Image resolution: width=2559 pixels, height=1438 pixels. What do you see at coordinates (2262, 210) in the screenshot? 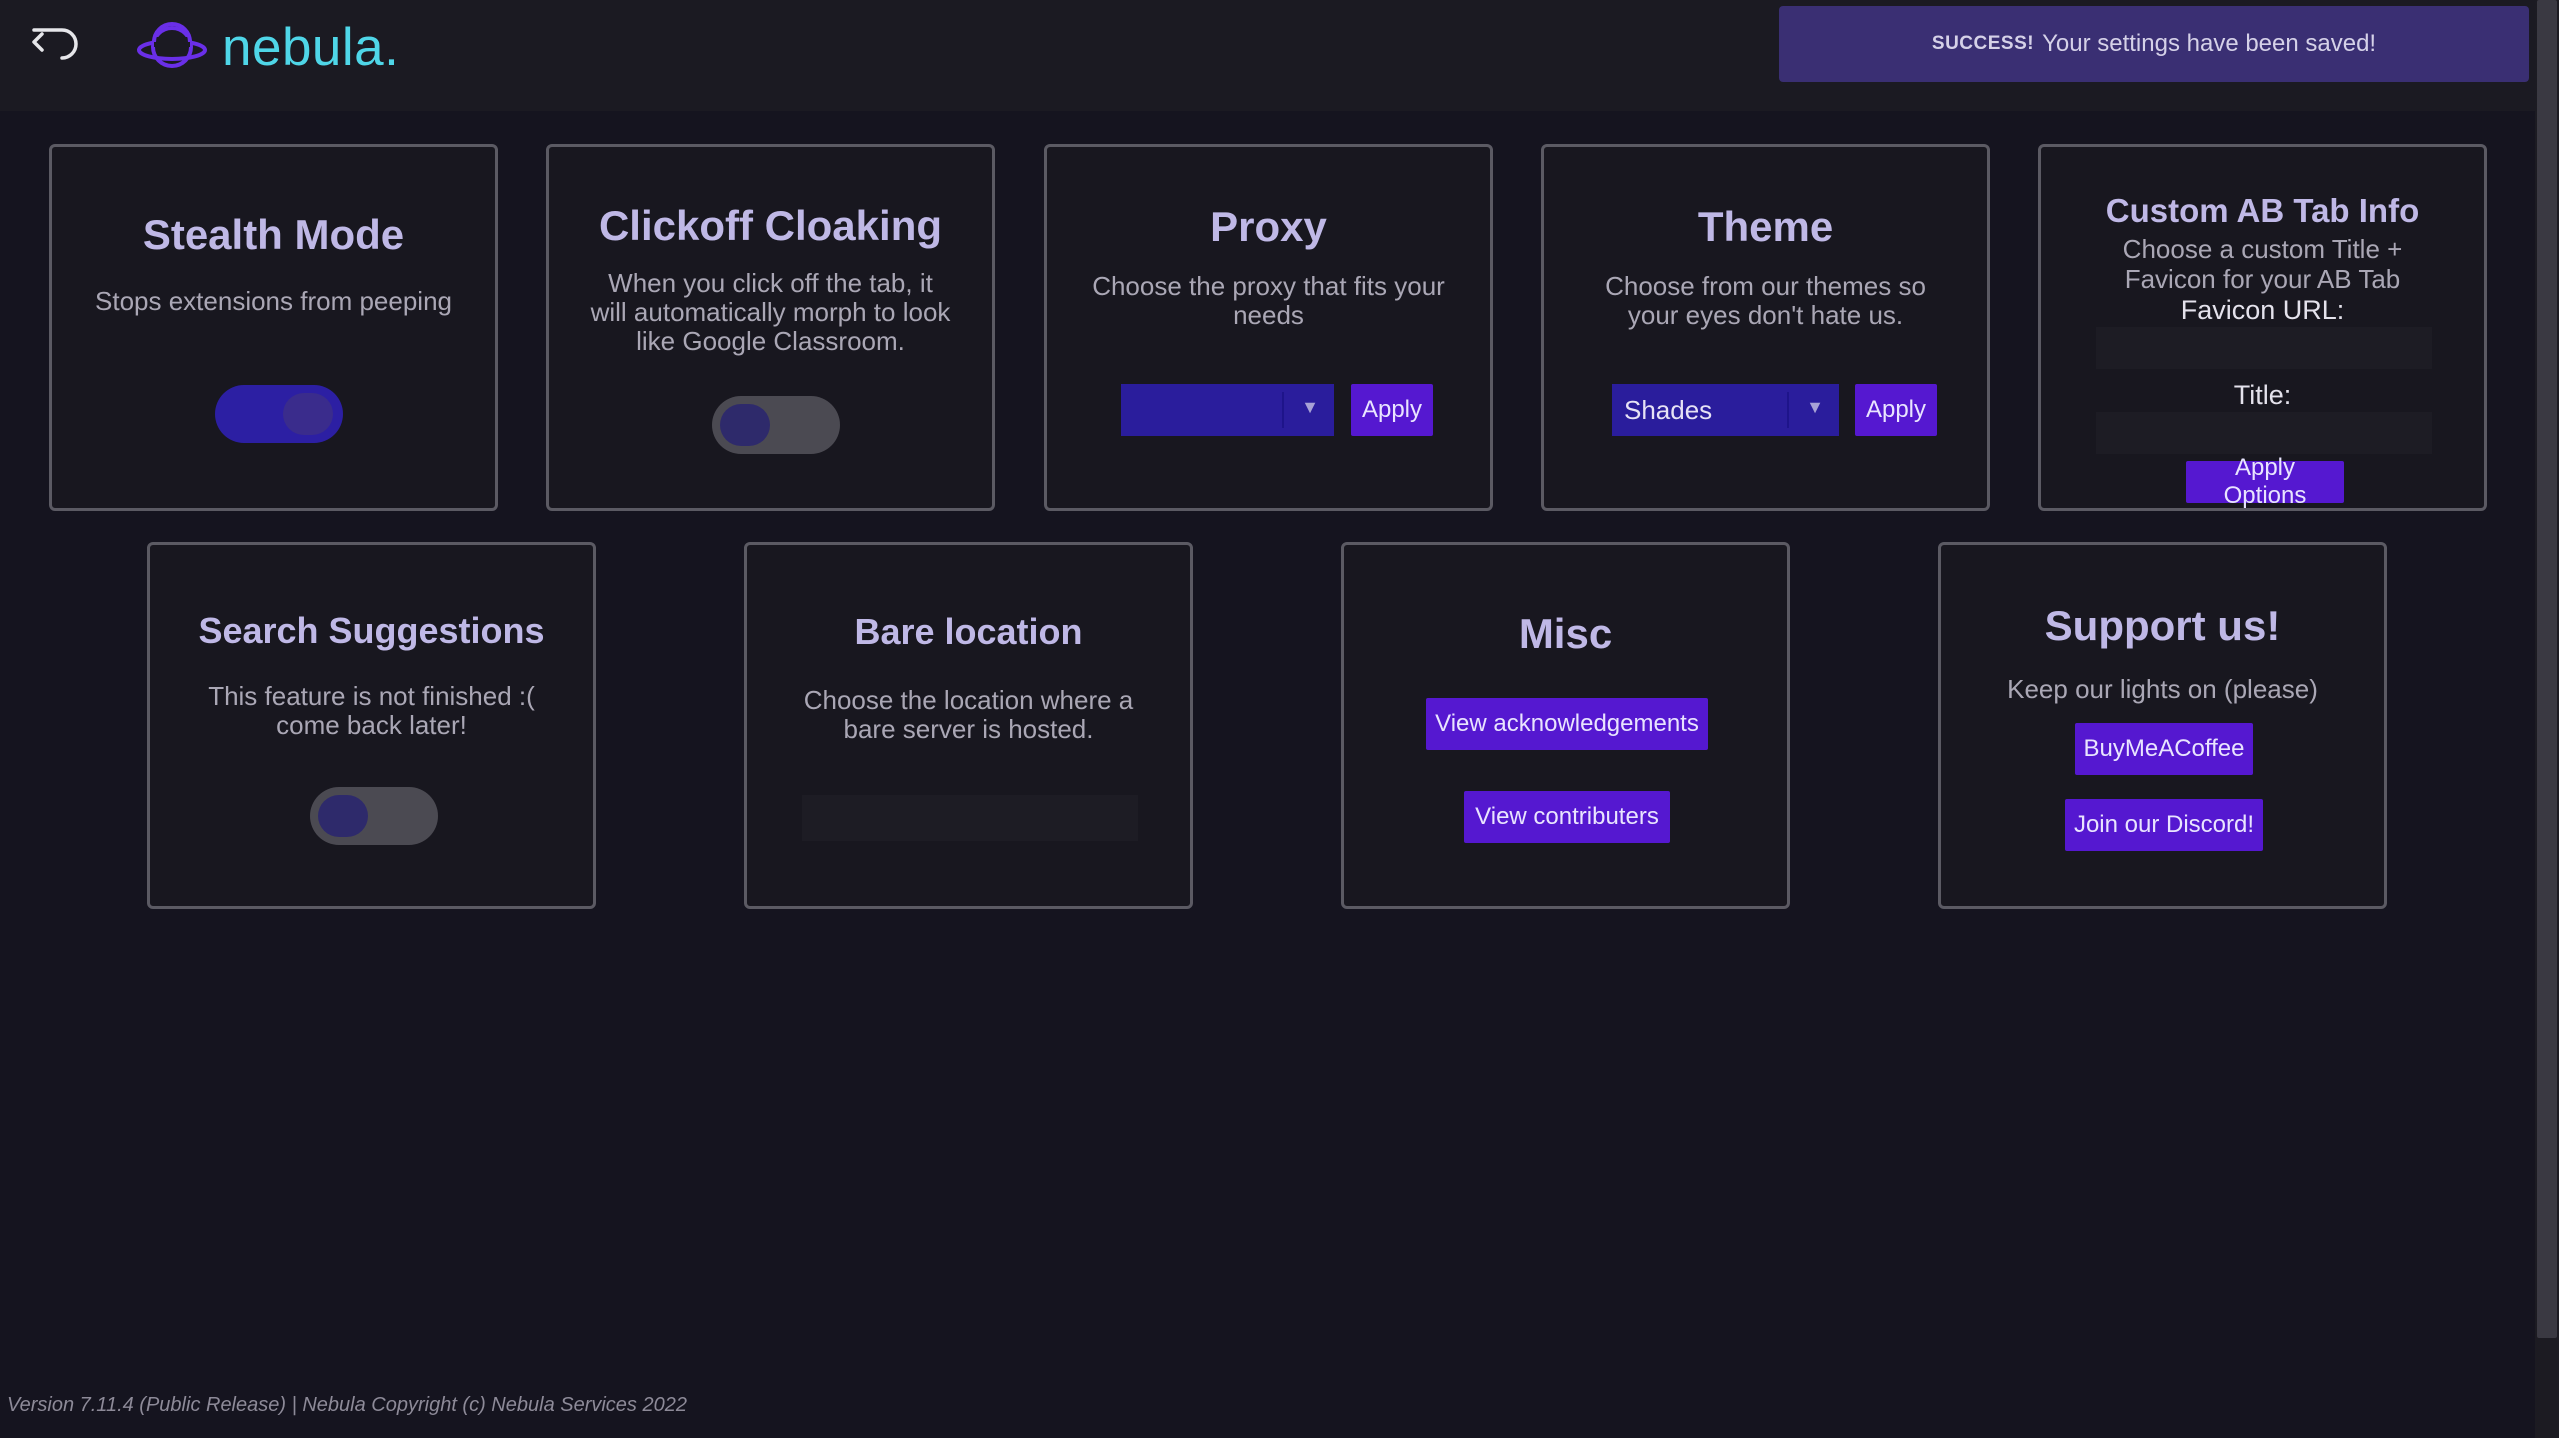
I see `card-title: Custom AB Tab Info` at bounding box center [2262, 210].